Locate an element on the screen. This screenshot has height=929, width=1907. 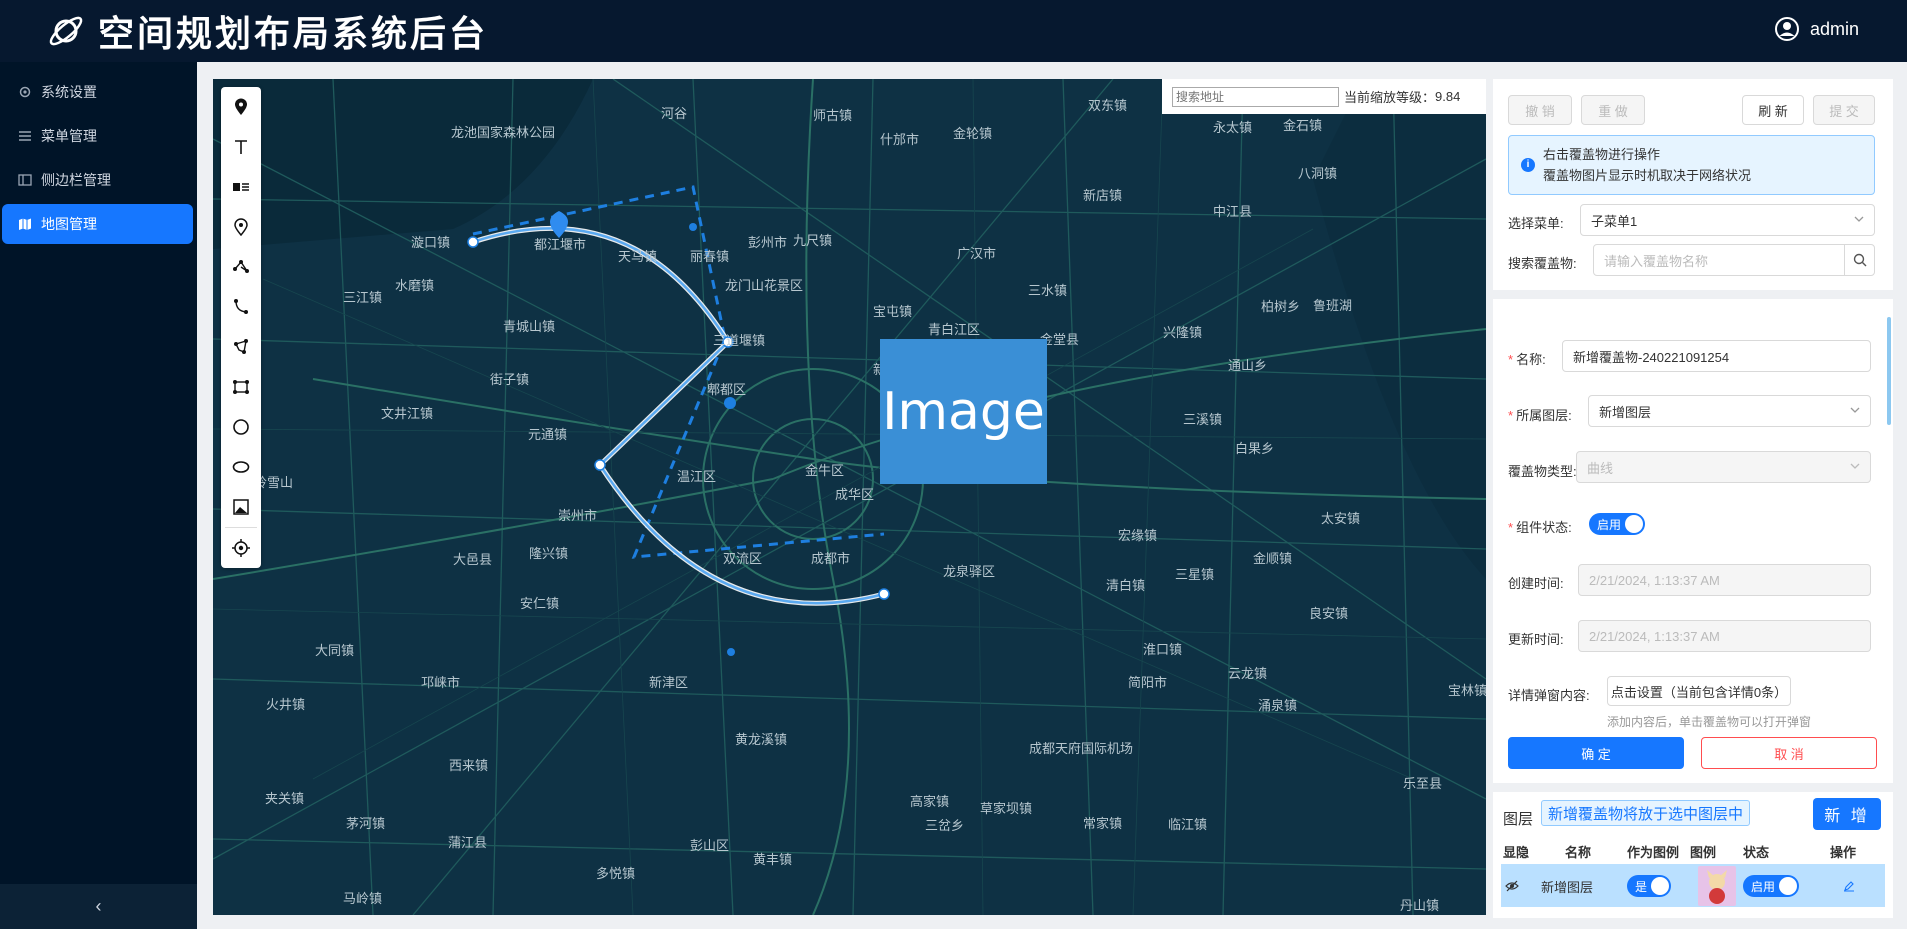
type-select: 曲线 is located at coordinates (1723, 467).